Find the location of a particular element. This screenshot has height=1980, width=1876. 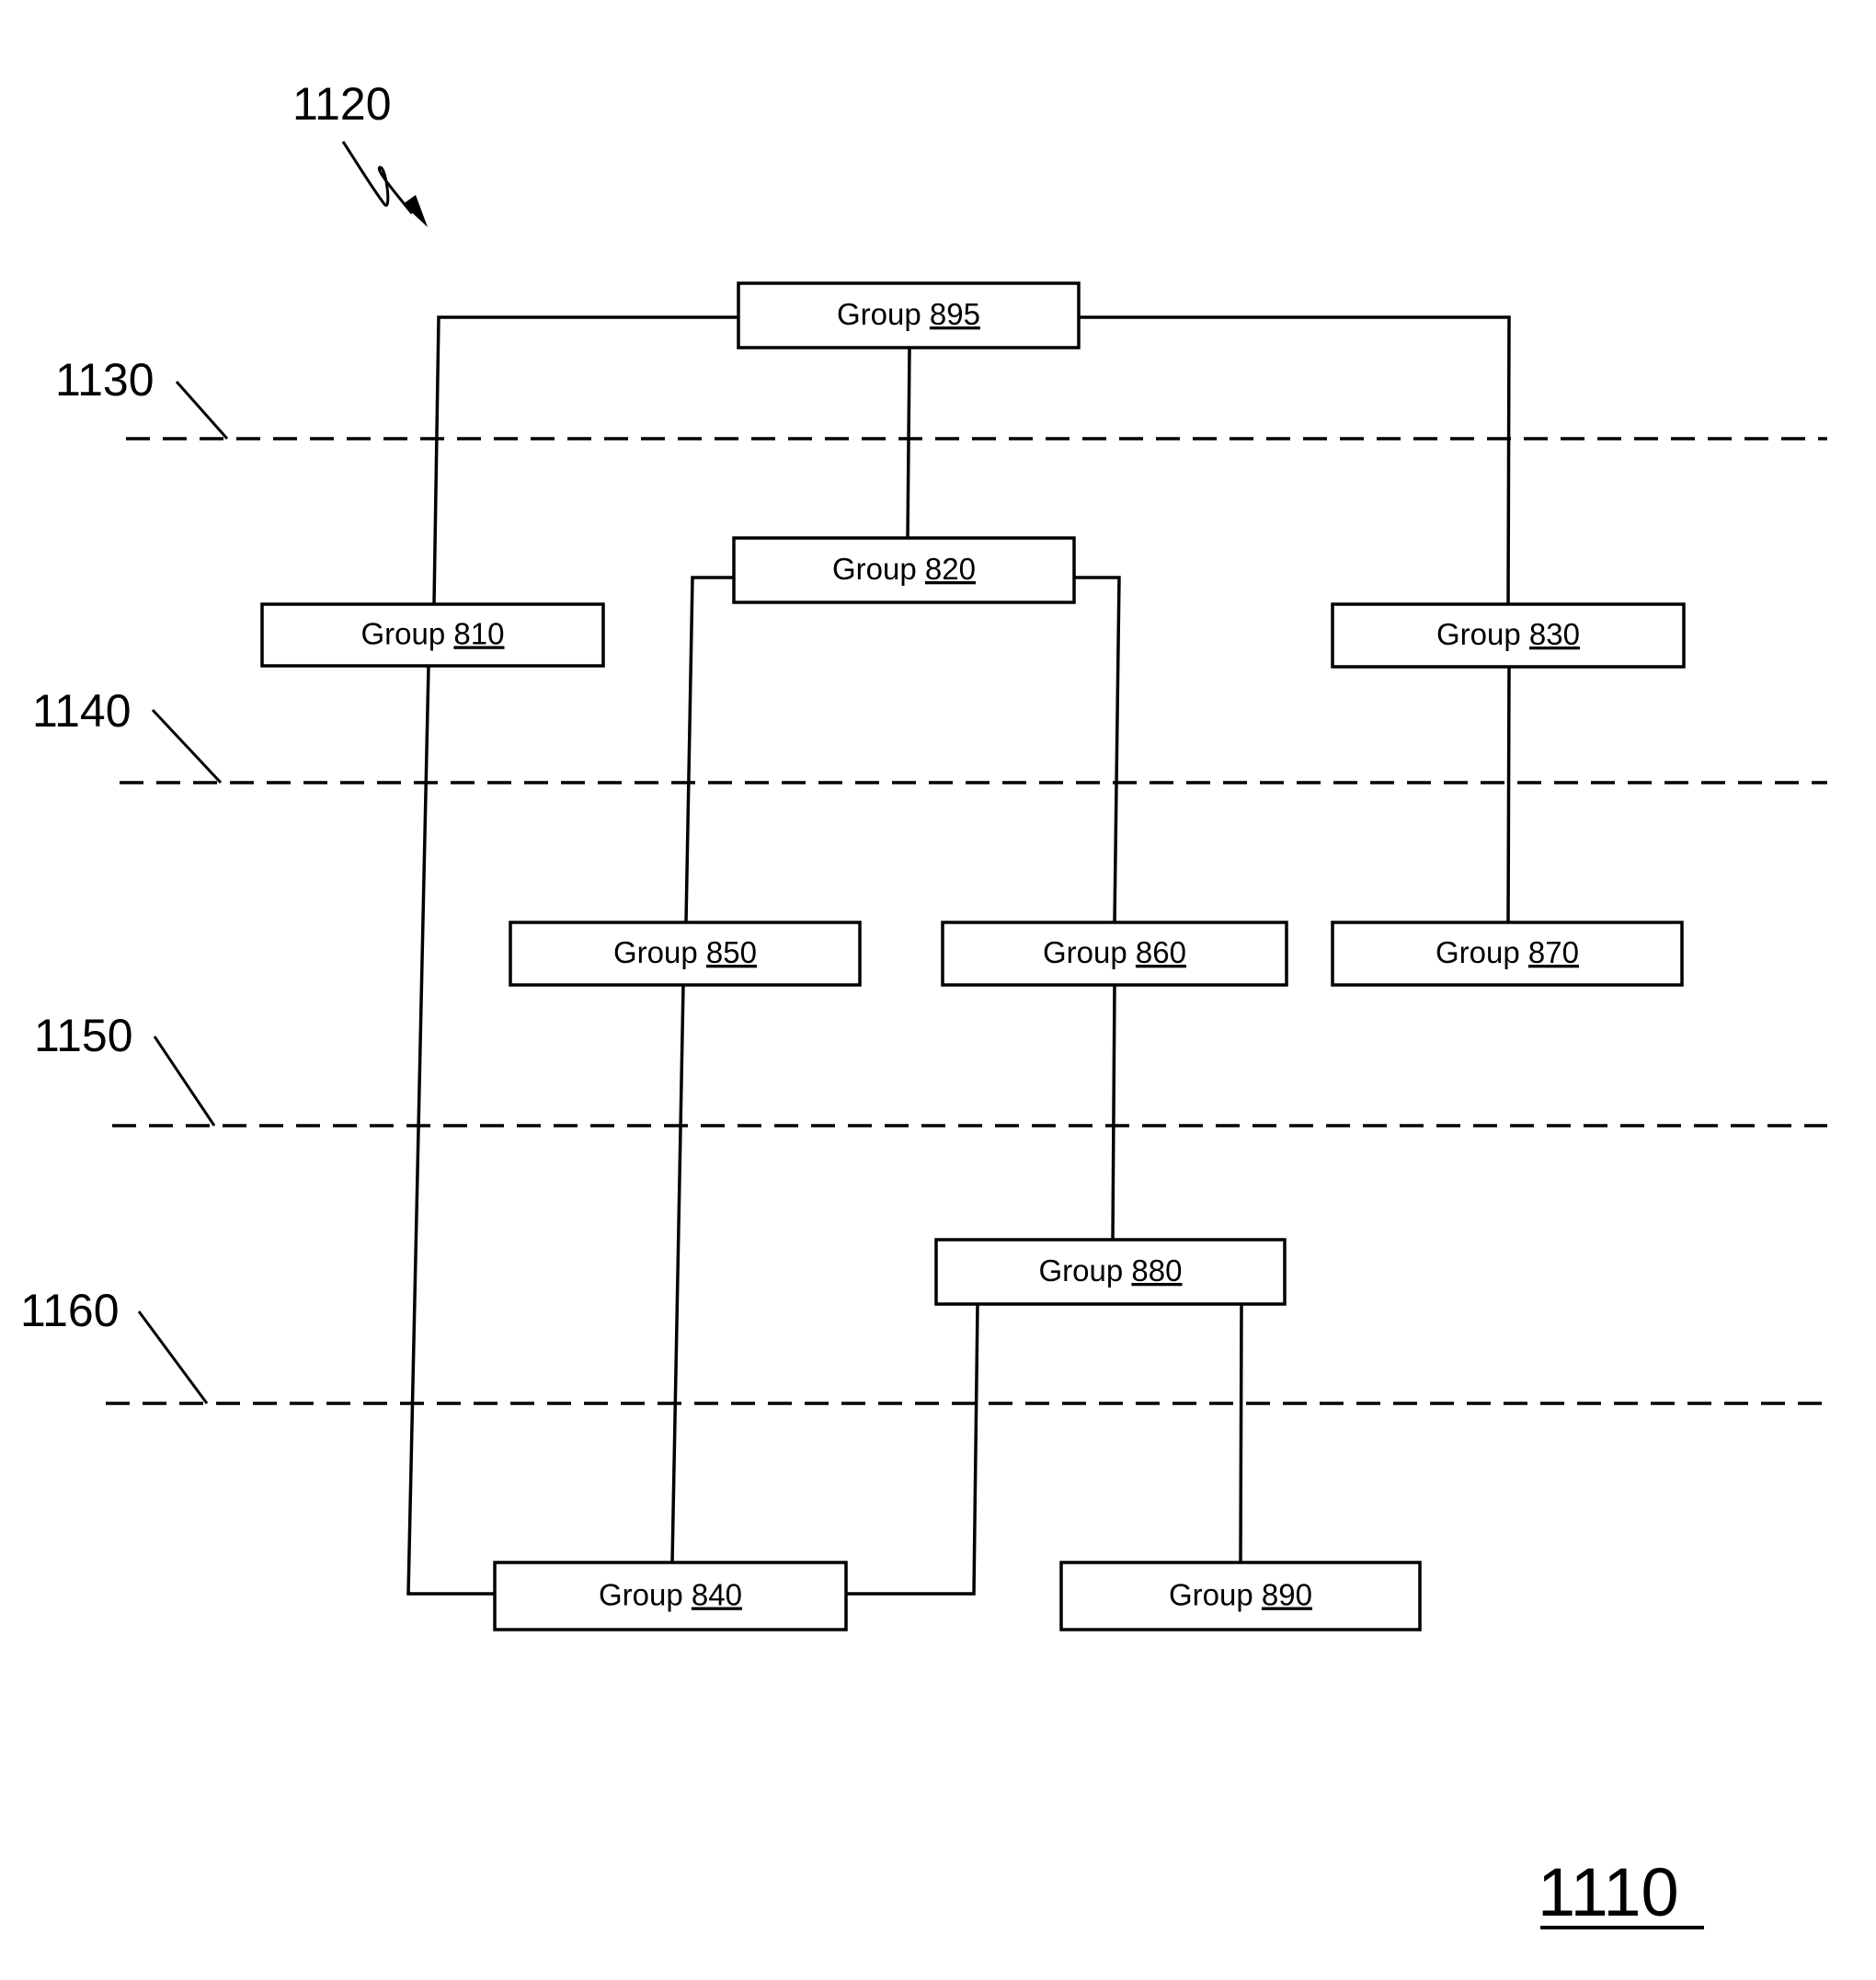

group-box-820: Group 820 is located at coordinates (904, 570).